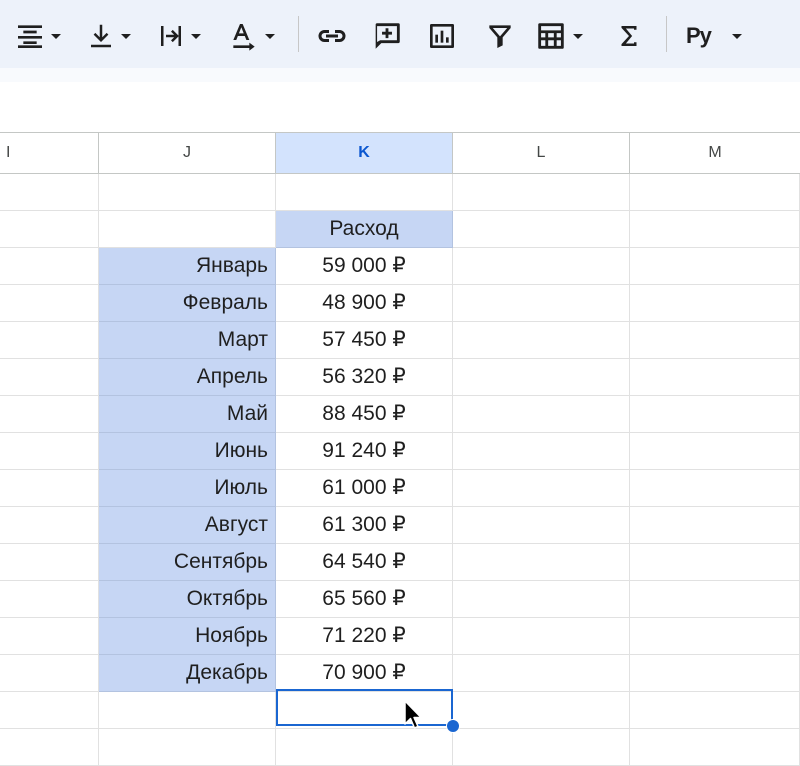 The image size is (800, 766). What do you see at coordinates (364, 153) in the screenshot?
I see `column-header-k: K` at bounding box center [364, 153].